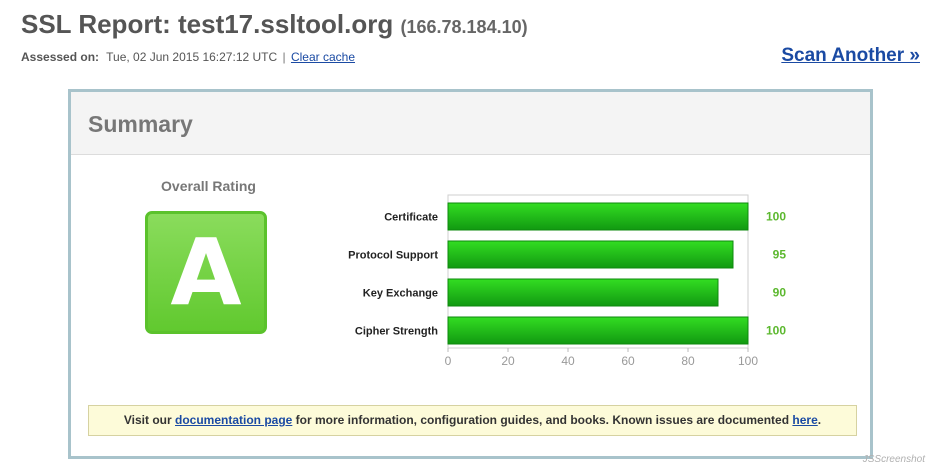 This screenshot has height=469, width=931. I want to click on scan-another-link: Scan Another », so click(850, 56).